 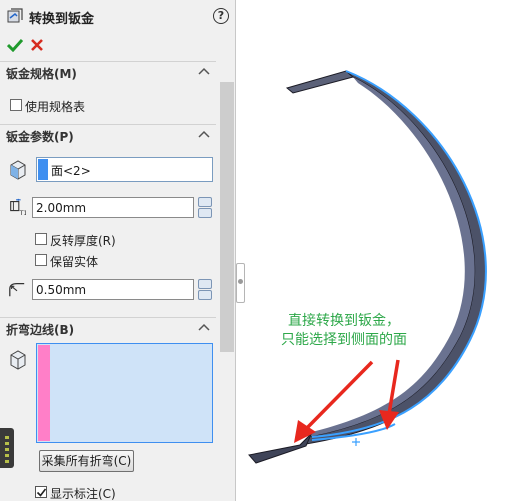 I want to click on annotation-line-2: 只能选择到侧面的面, so click(x=344, y=340).